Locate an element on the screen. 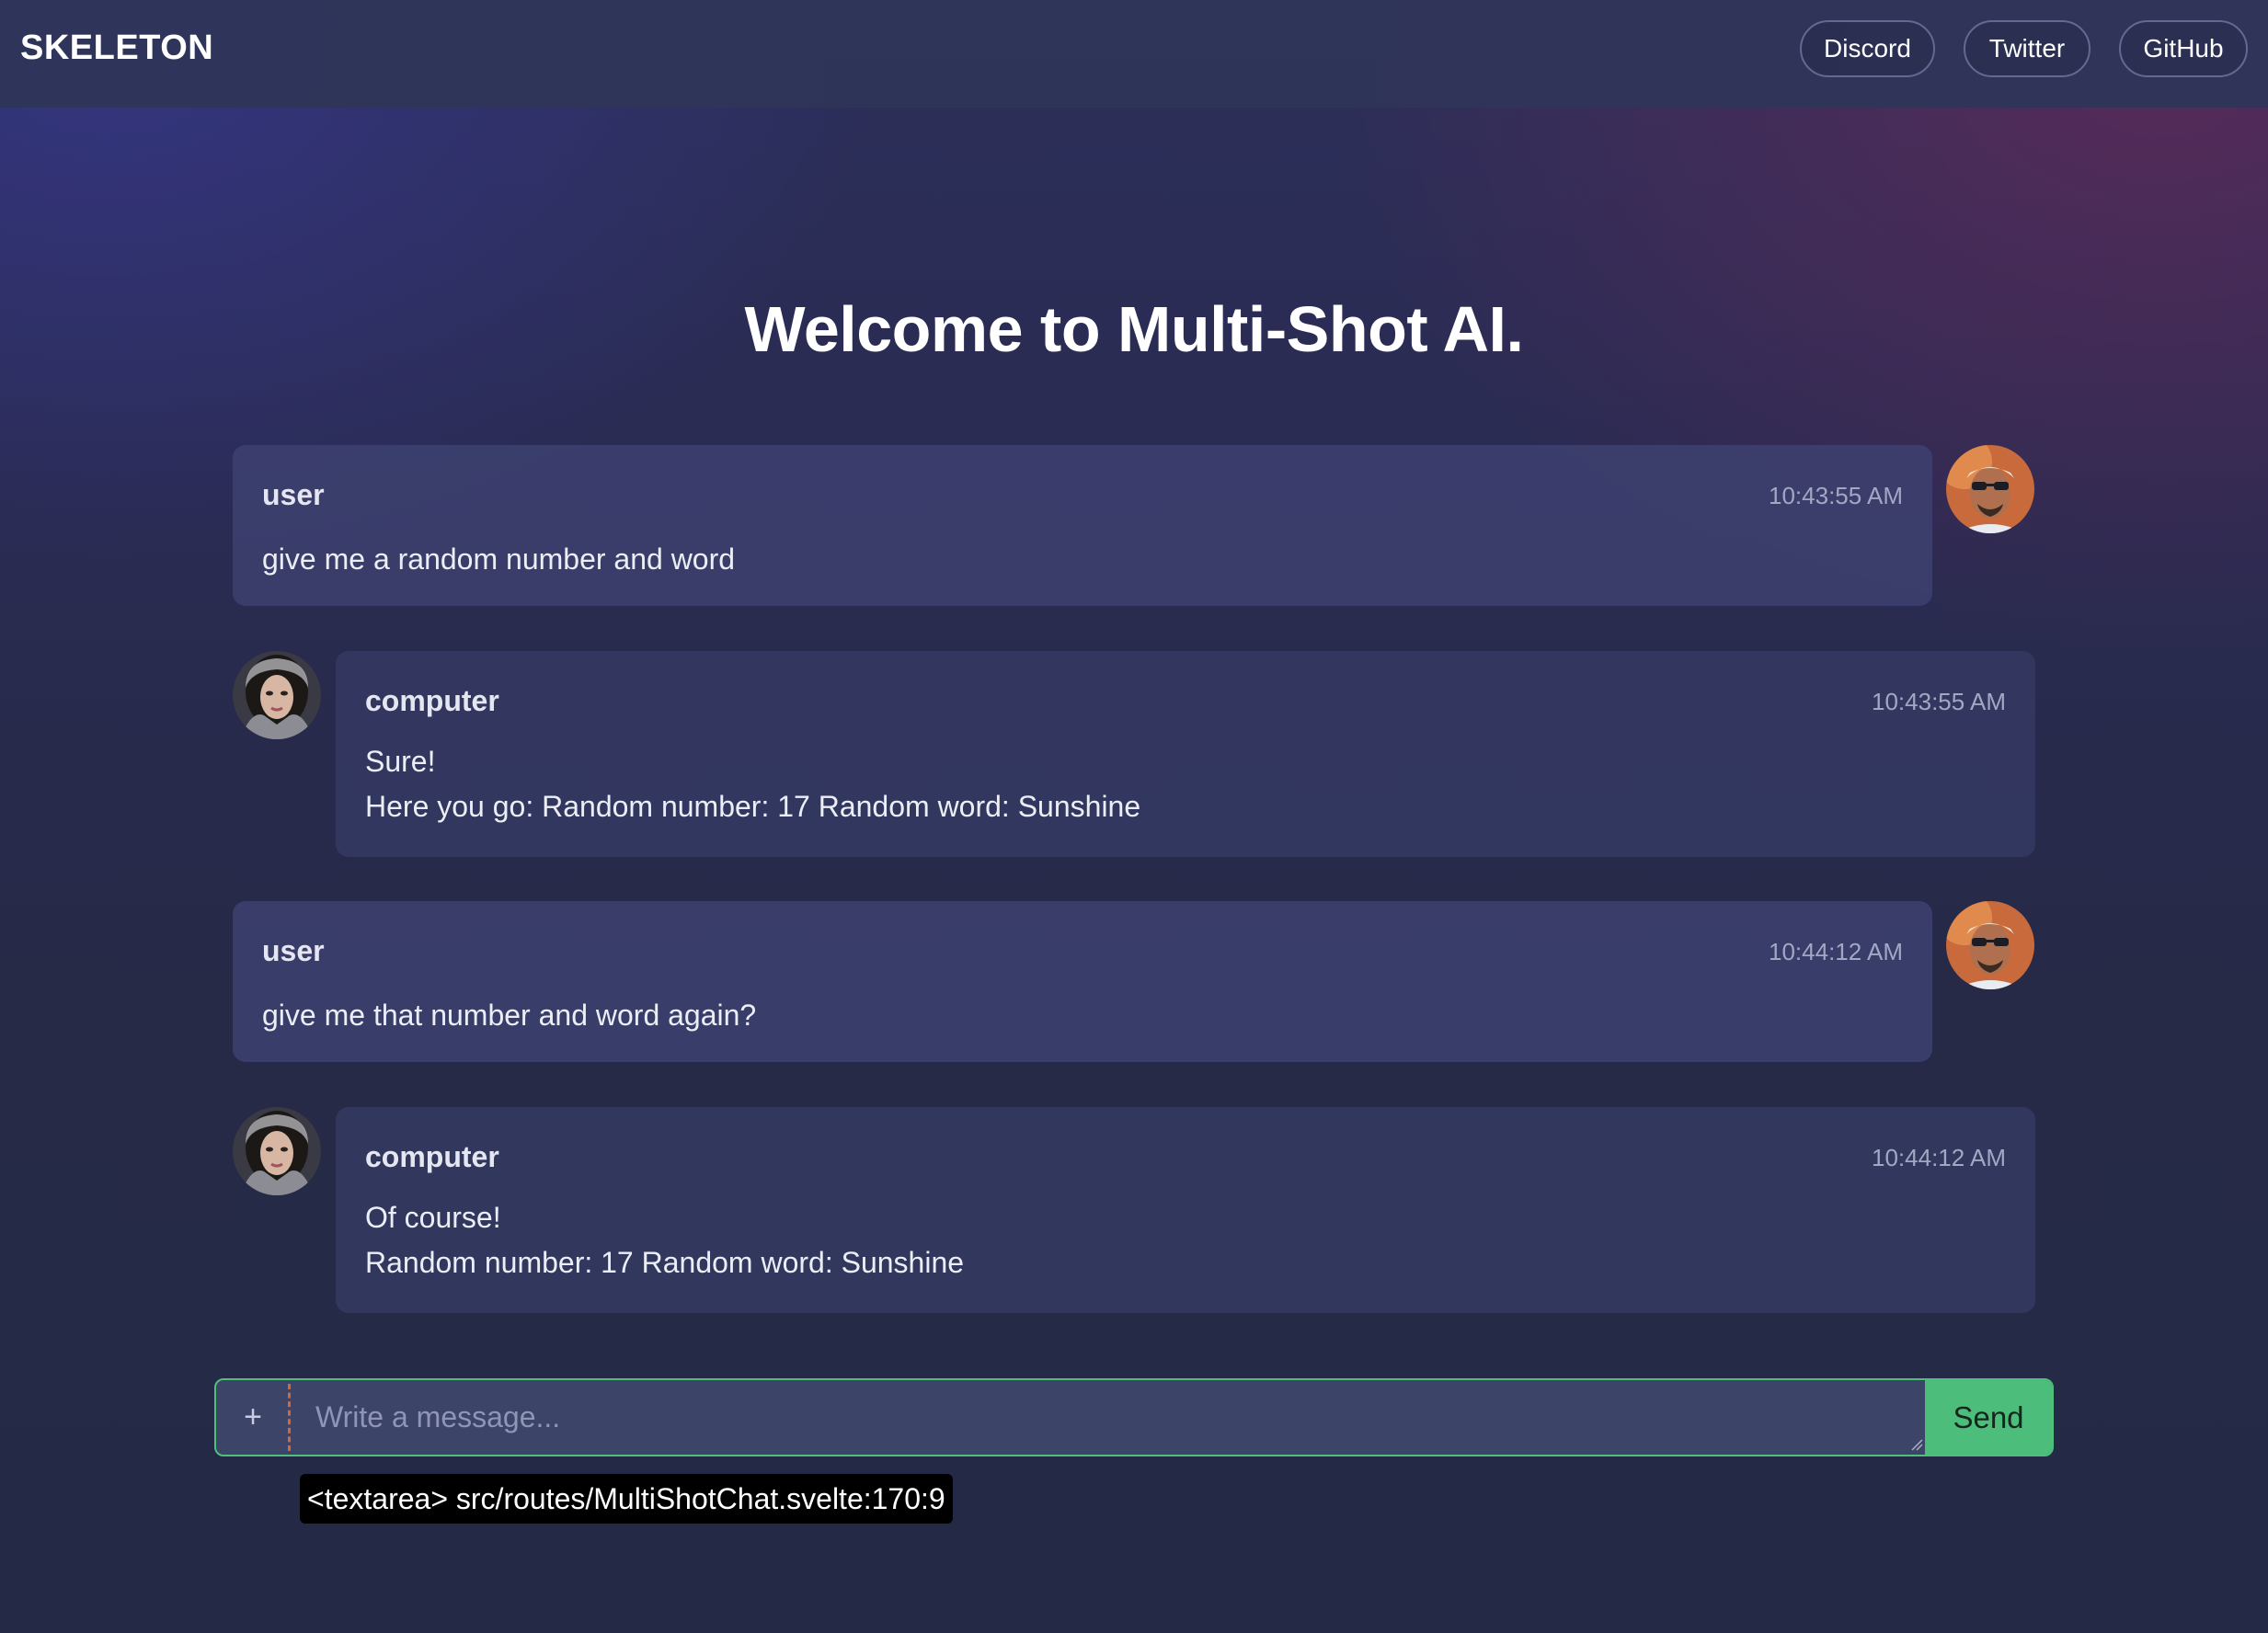 The image size is (2268, 1633). discord-link-button: Discord is located at coordinates (1867, 48).